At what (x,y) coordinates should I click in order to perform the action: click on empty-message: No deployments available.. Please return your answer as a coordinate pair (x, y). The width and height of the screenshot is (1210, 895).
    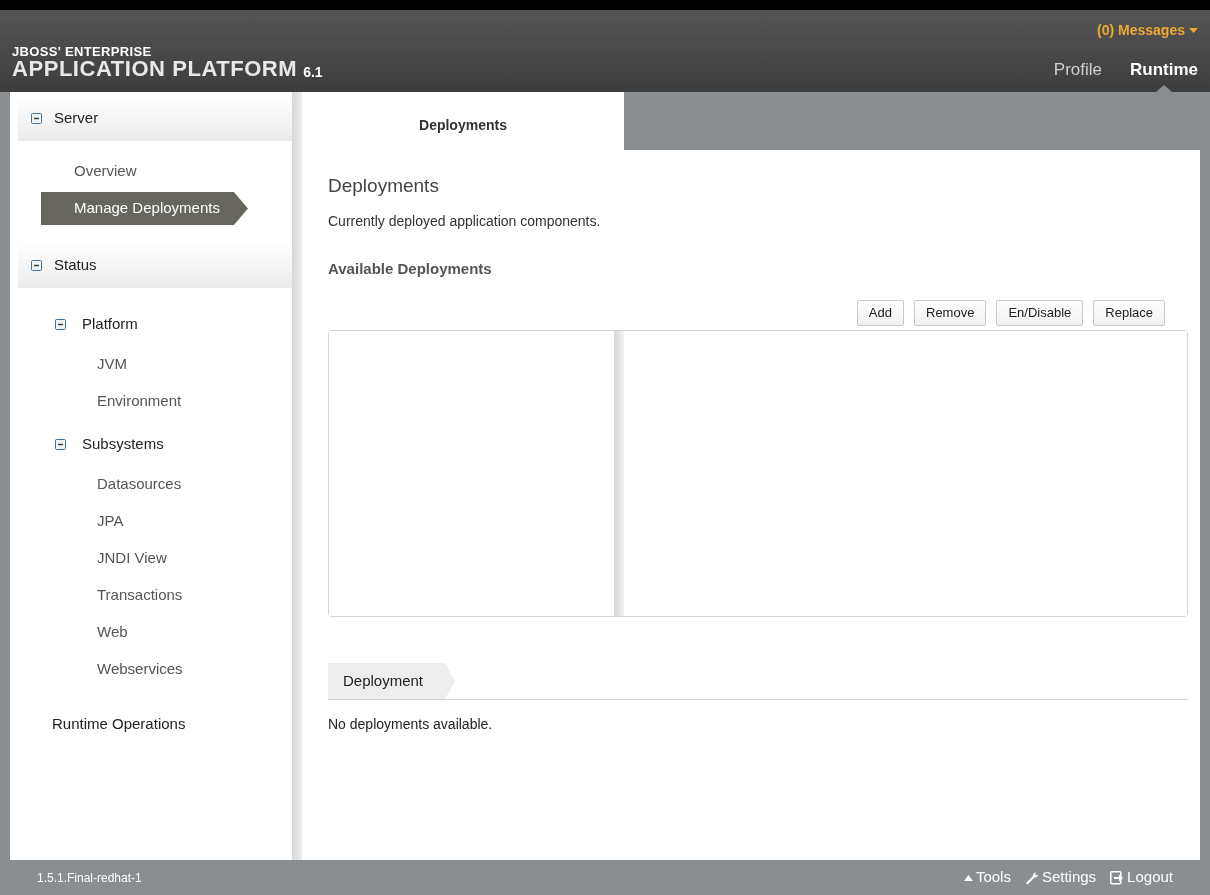
    Looking at the image, I should click on (411, 724).